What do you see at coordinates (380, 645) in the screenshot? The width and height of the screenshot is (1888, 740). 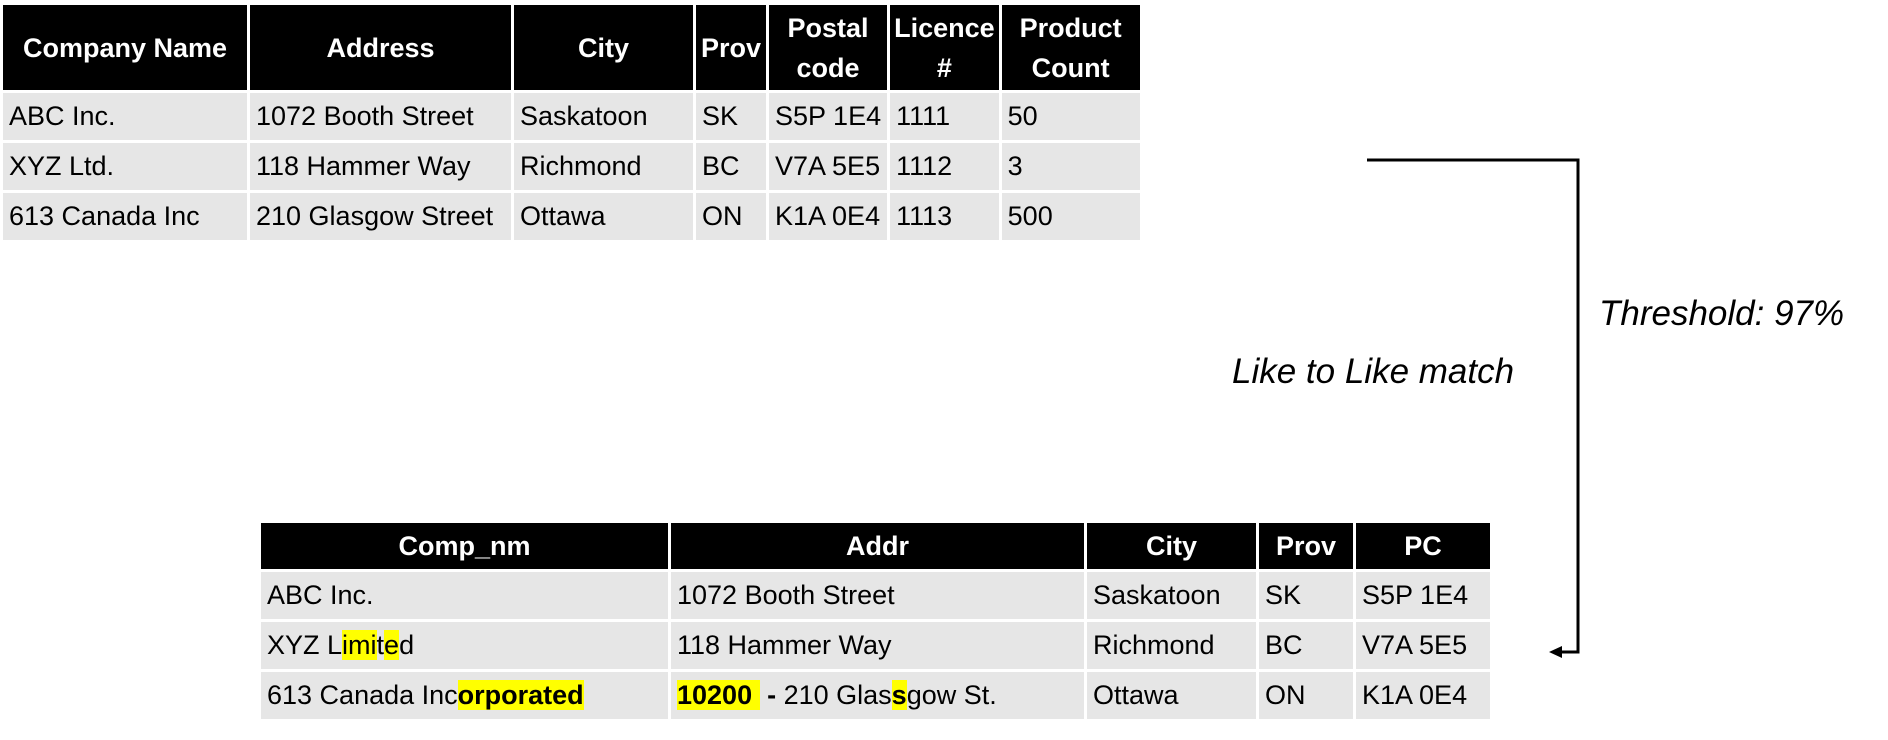 I see `text-segment: t` at bounding box center [380, 645].